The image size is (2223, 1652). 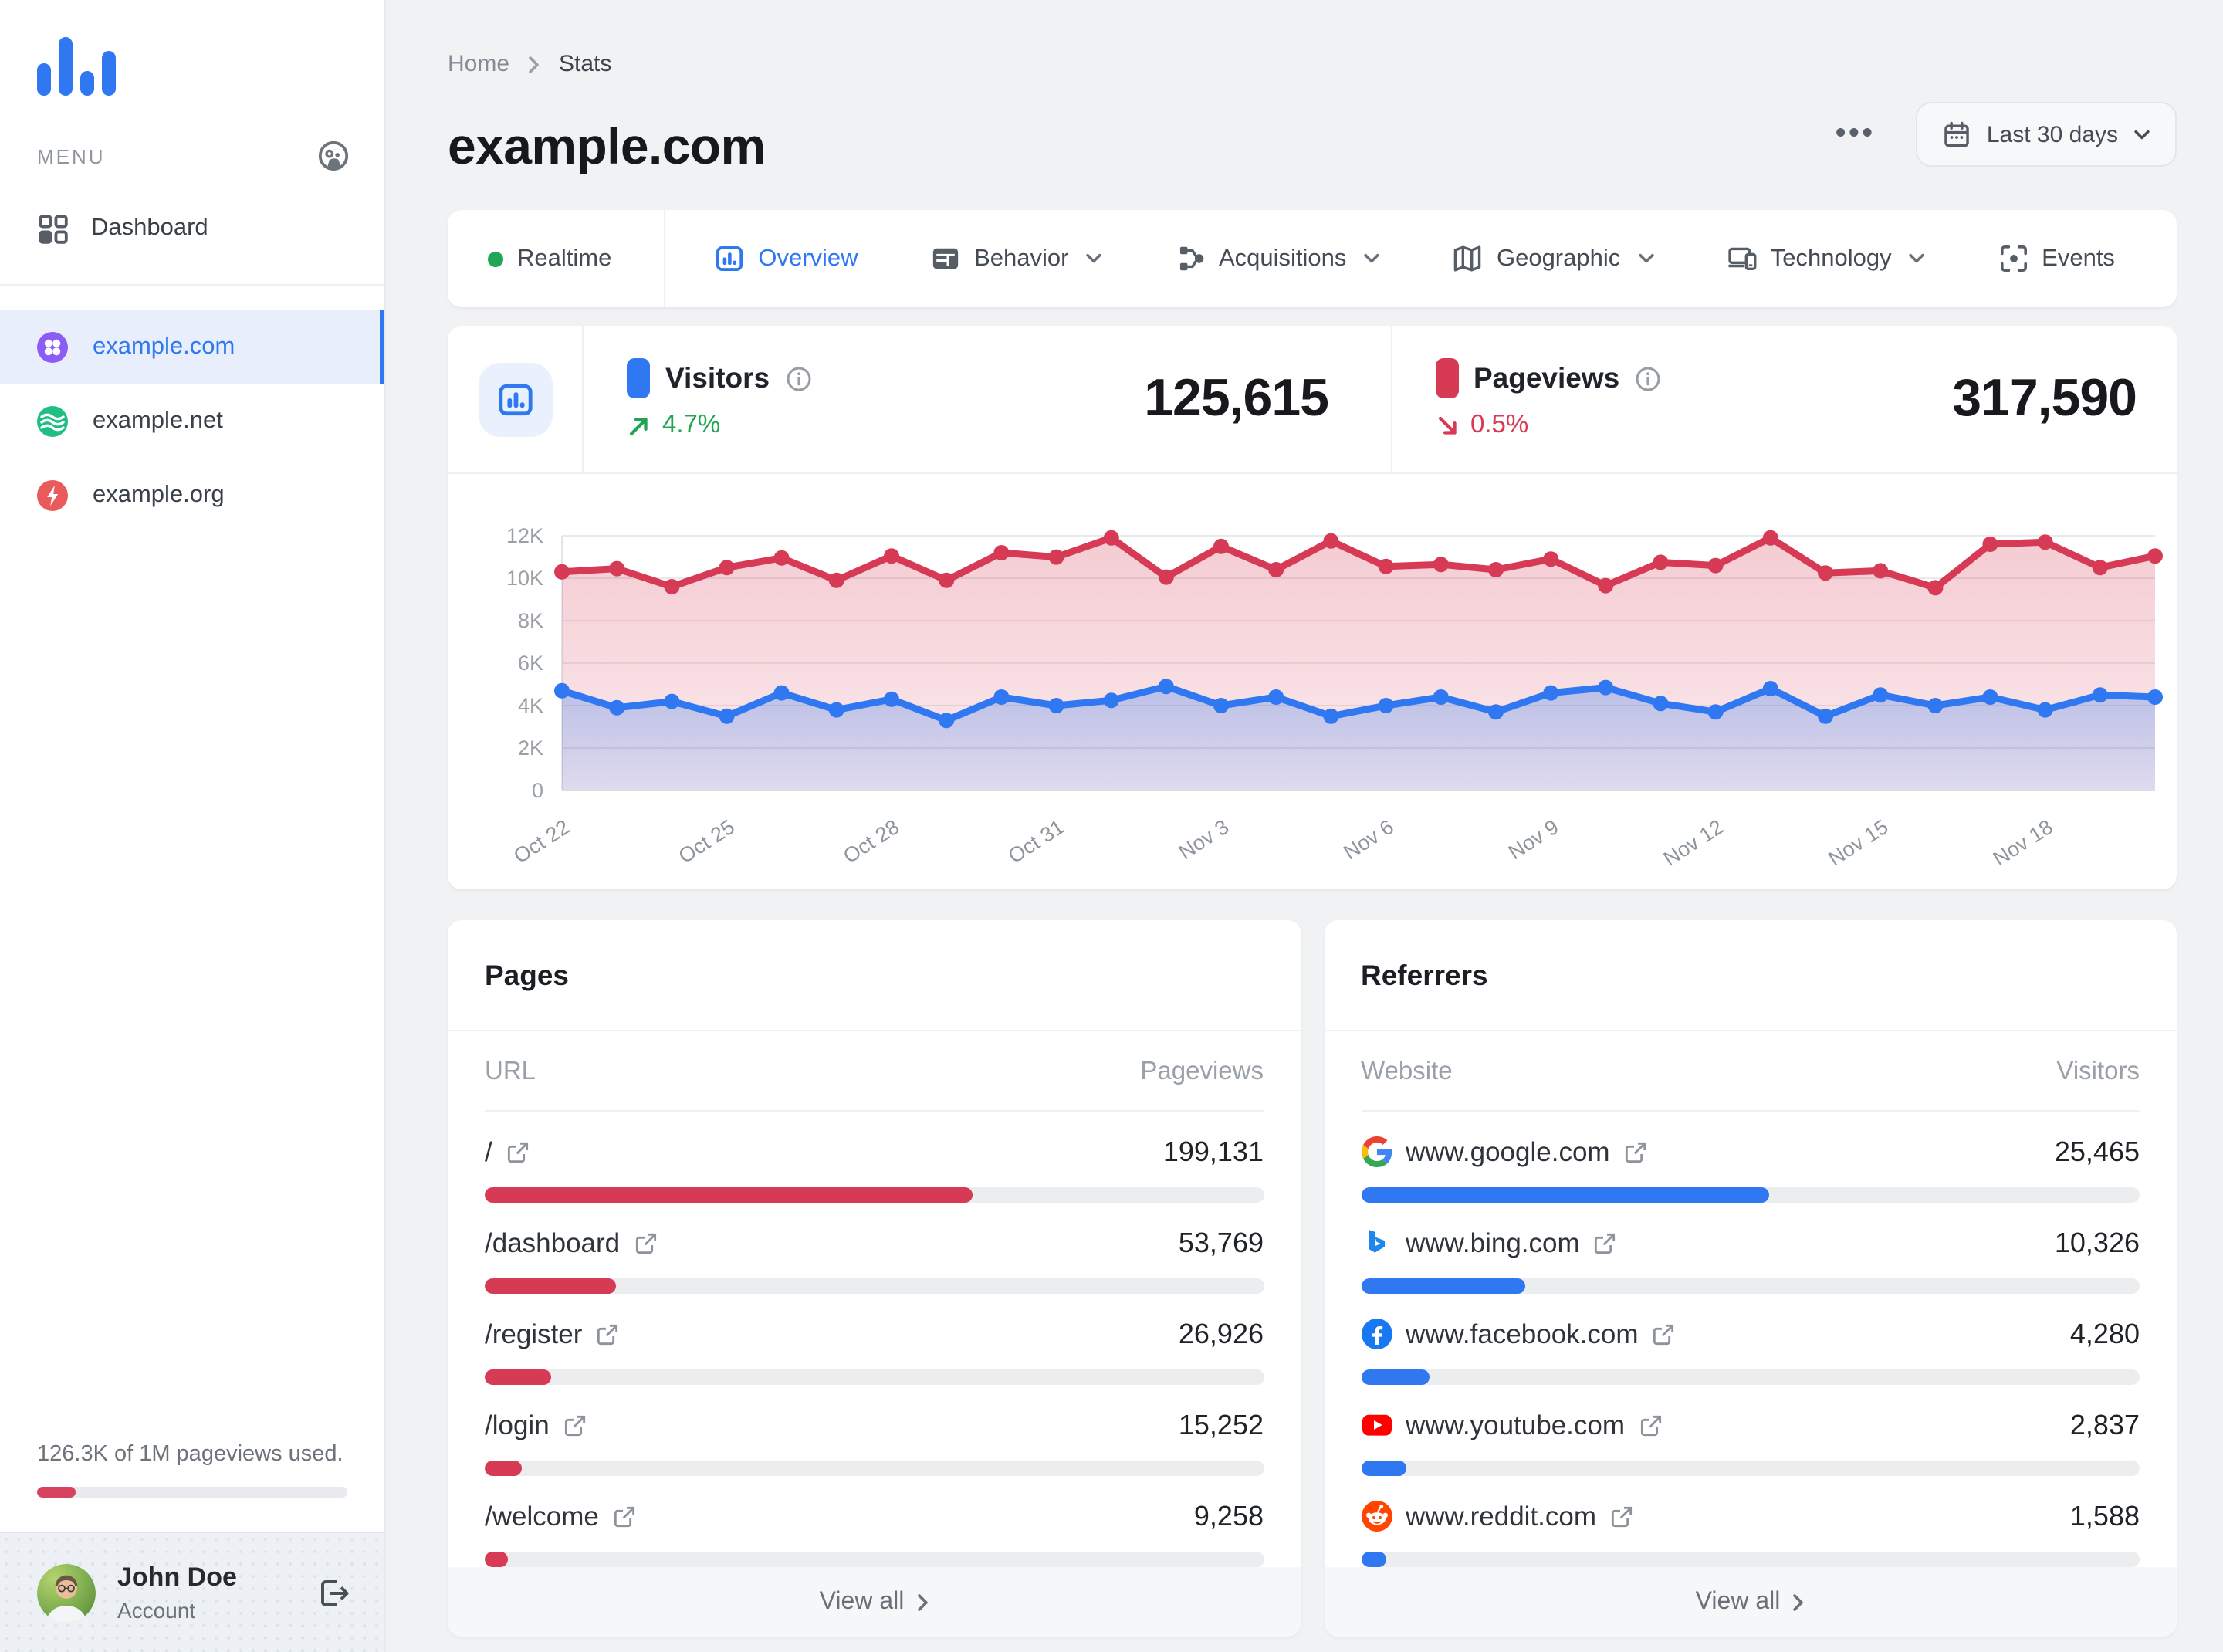 What do you see at coordinates (564, 258) in the screenshot?
I see `tab-label: Realtime` at bounding box center [564, 258].